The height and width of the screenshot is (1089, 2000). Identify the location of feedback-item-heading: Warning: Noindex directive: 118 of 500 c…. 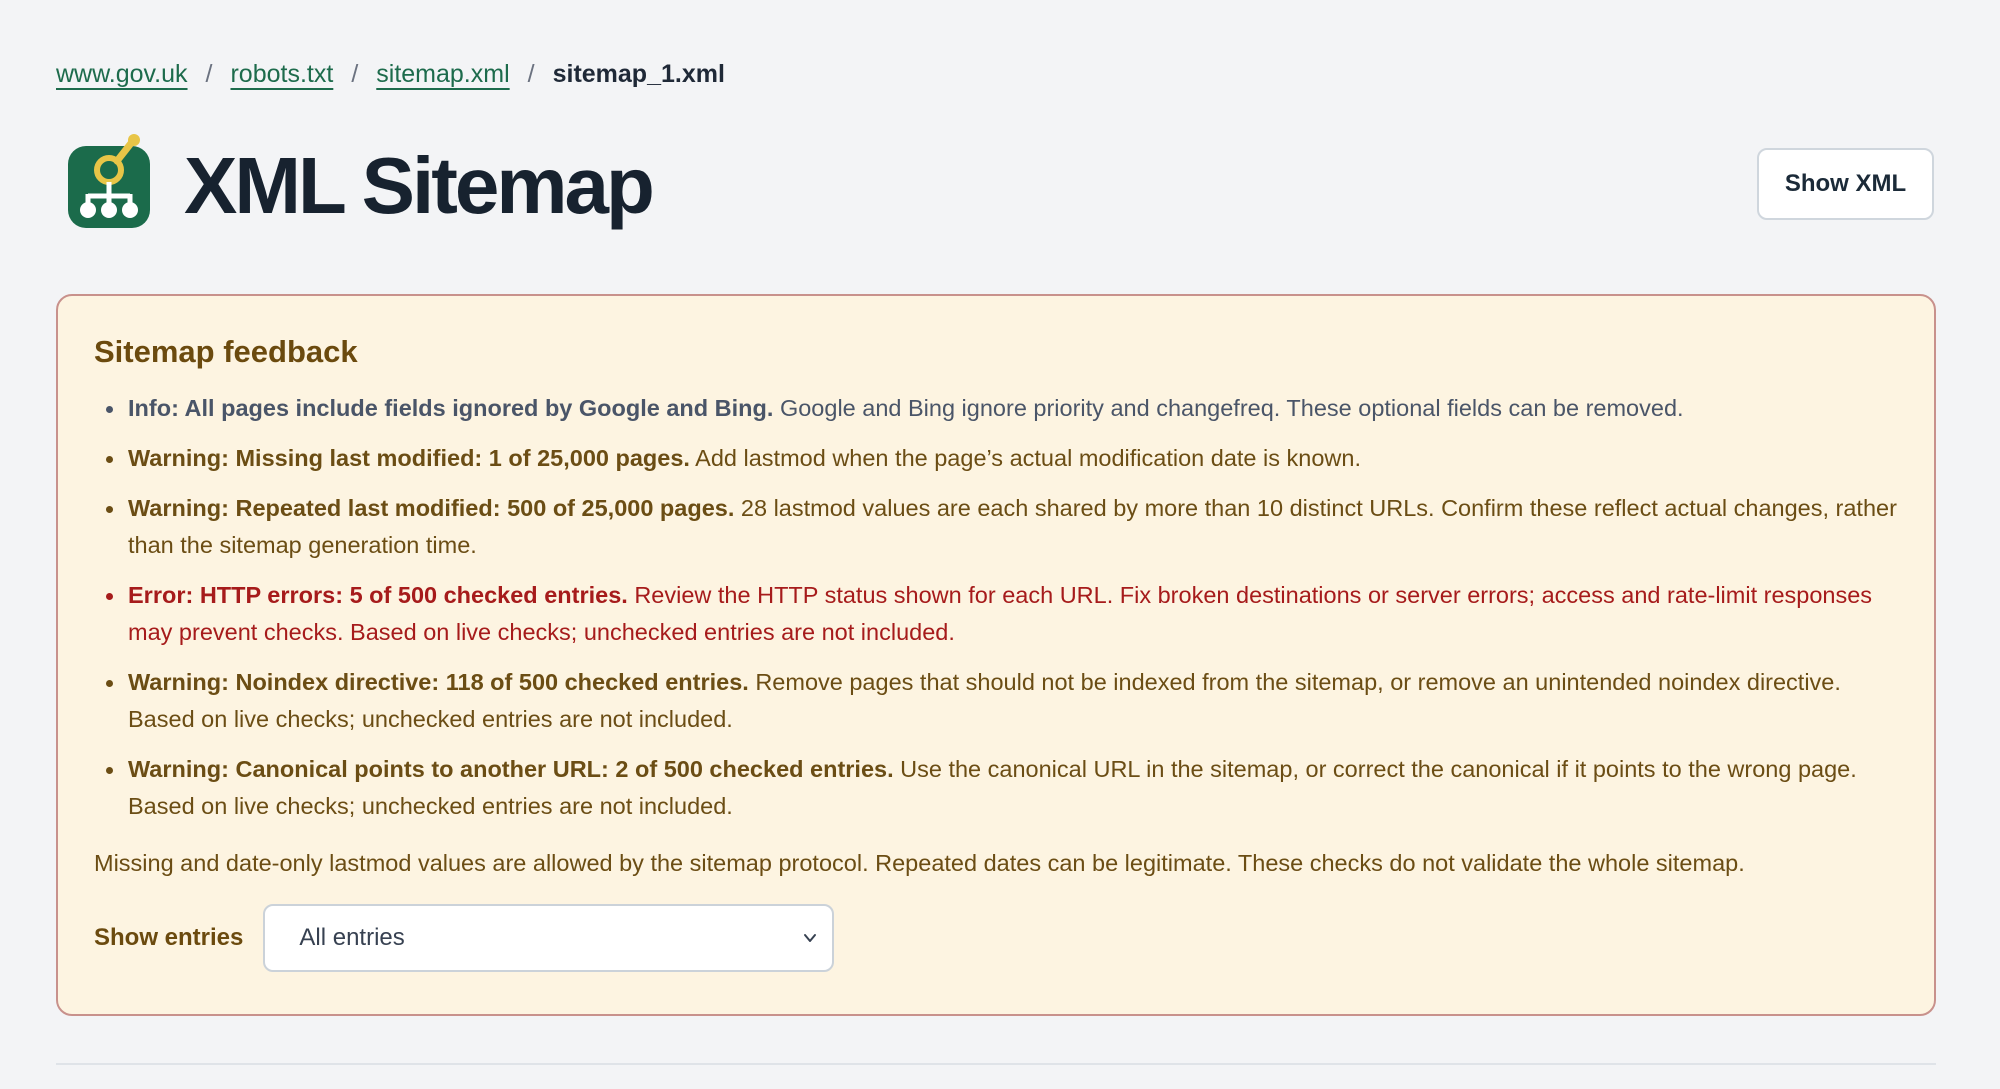
(438, 682).